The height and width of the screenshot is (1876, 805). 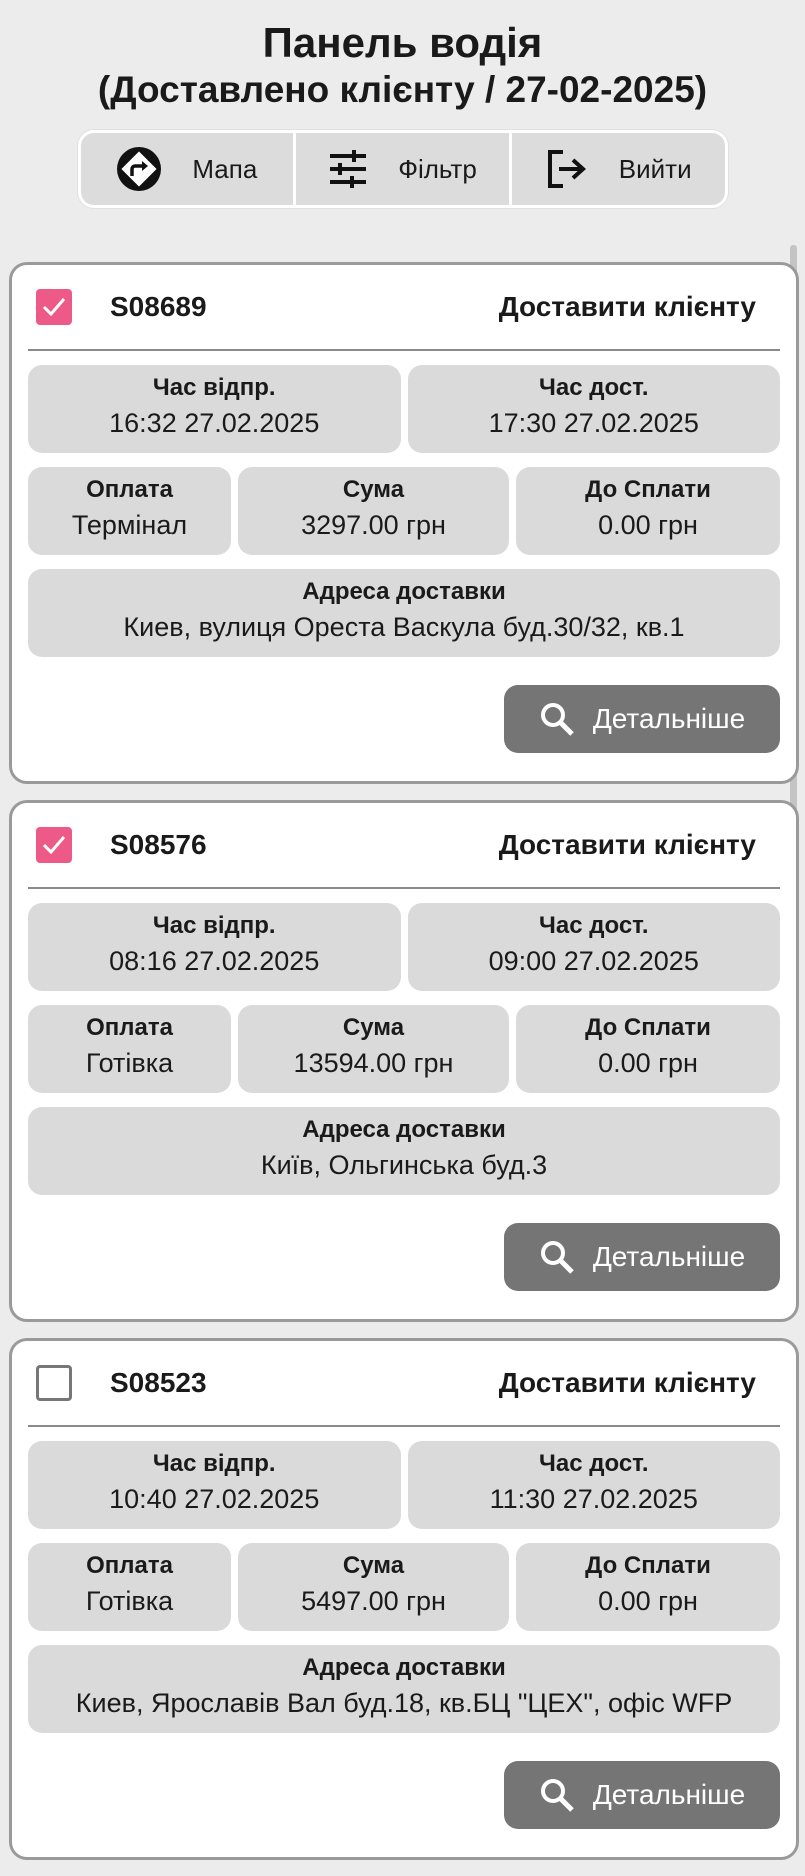 I want to click on departure-time-cell: Час відпр. 16:32 27.02.2025, so click(x=214, y=409).